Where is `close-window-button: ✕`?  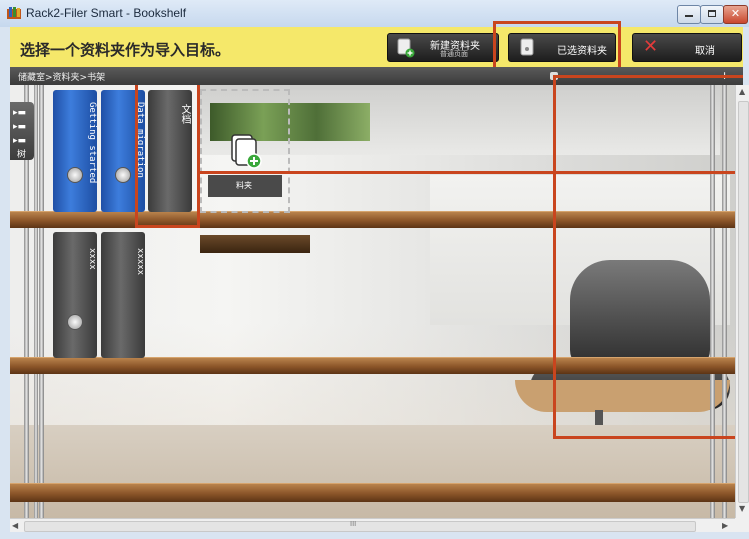 close-window-button: ✕ is located at coordinates (735, 14).